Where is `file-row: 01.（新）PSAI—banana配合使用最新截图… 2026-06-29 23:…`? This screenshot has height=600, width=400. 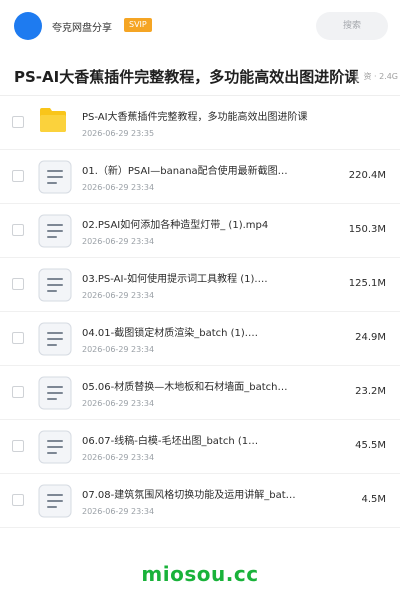
file-row: 01.（新）PSAI—banana配合使用最新截图… 2026-06-29 23:… is located at coordinates (200, 177).